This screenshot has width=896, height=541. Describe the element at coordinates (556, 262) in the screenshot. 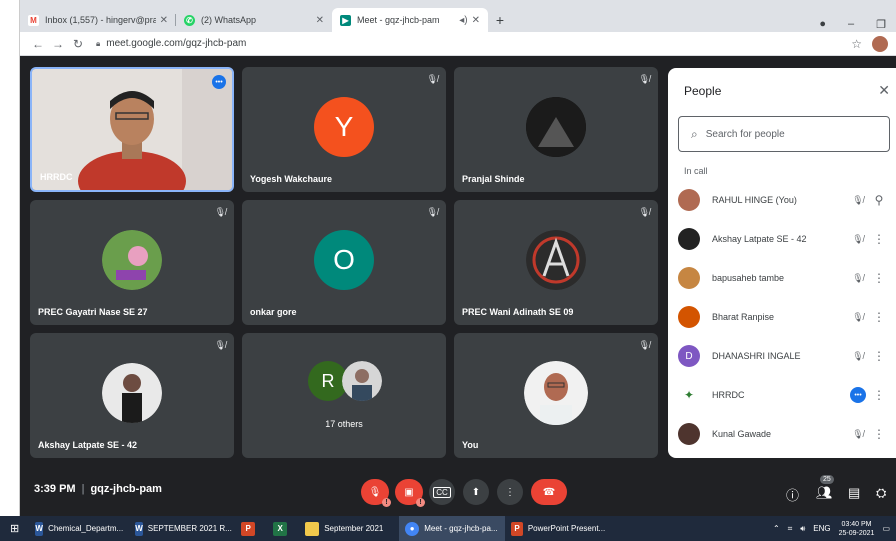

I see `participant-tile-wani: 🎙︎̸ PREC Wani Adinath SE 09` at that location.